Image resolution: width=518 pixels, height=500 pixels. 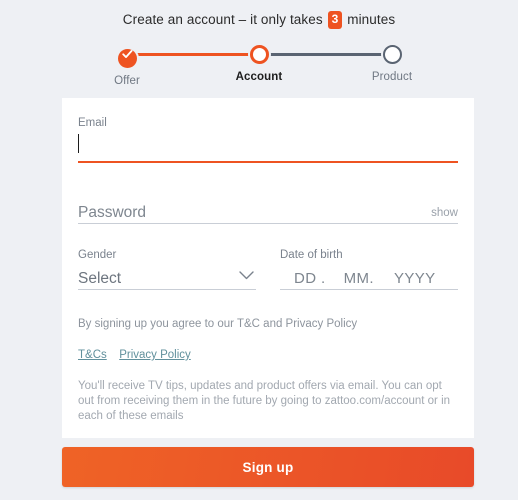 What do you see at coordinates (369, 289) in the screenshot?
I see `dob-underline` at bounding box center [369, 289].